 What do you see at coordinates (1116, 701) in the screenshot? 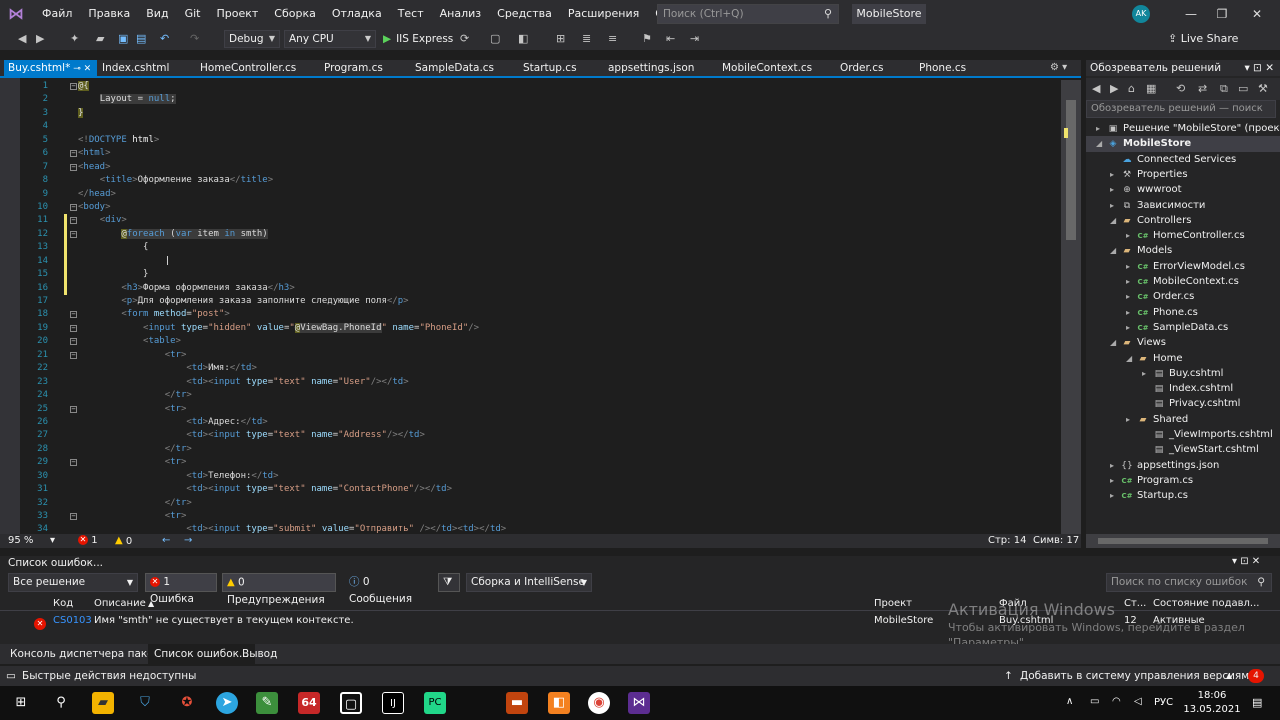
I see `wifi-icon: ◠` at bounding box center [1116, 701].